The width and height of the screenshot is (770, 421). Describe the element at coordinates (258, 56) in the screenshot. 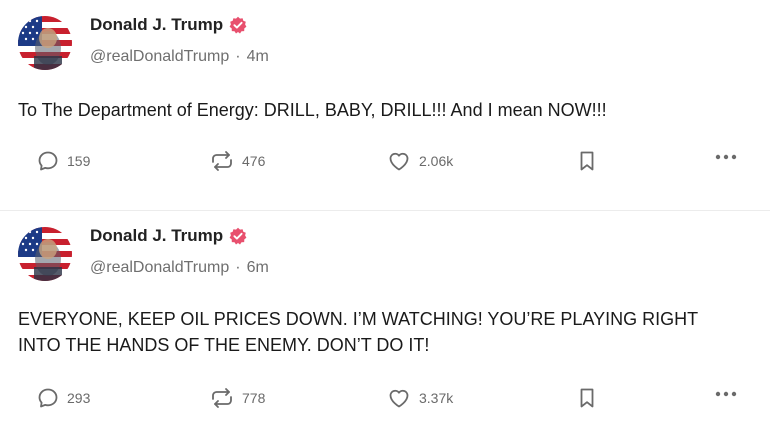

I see `post-timestamp: 4m` at that location.